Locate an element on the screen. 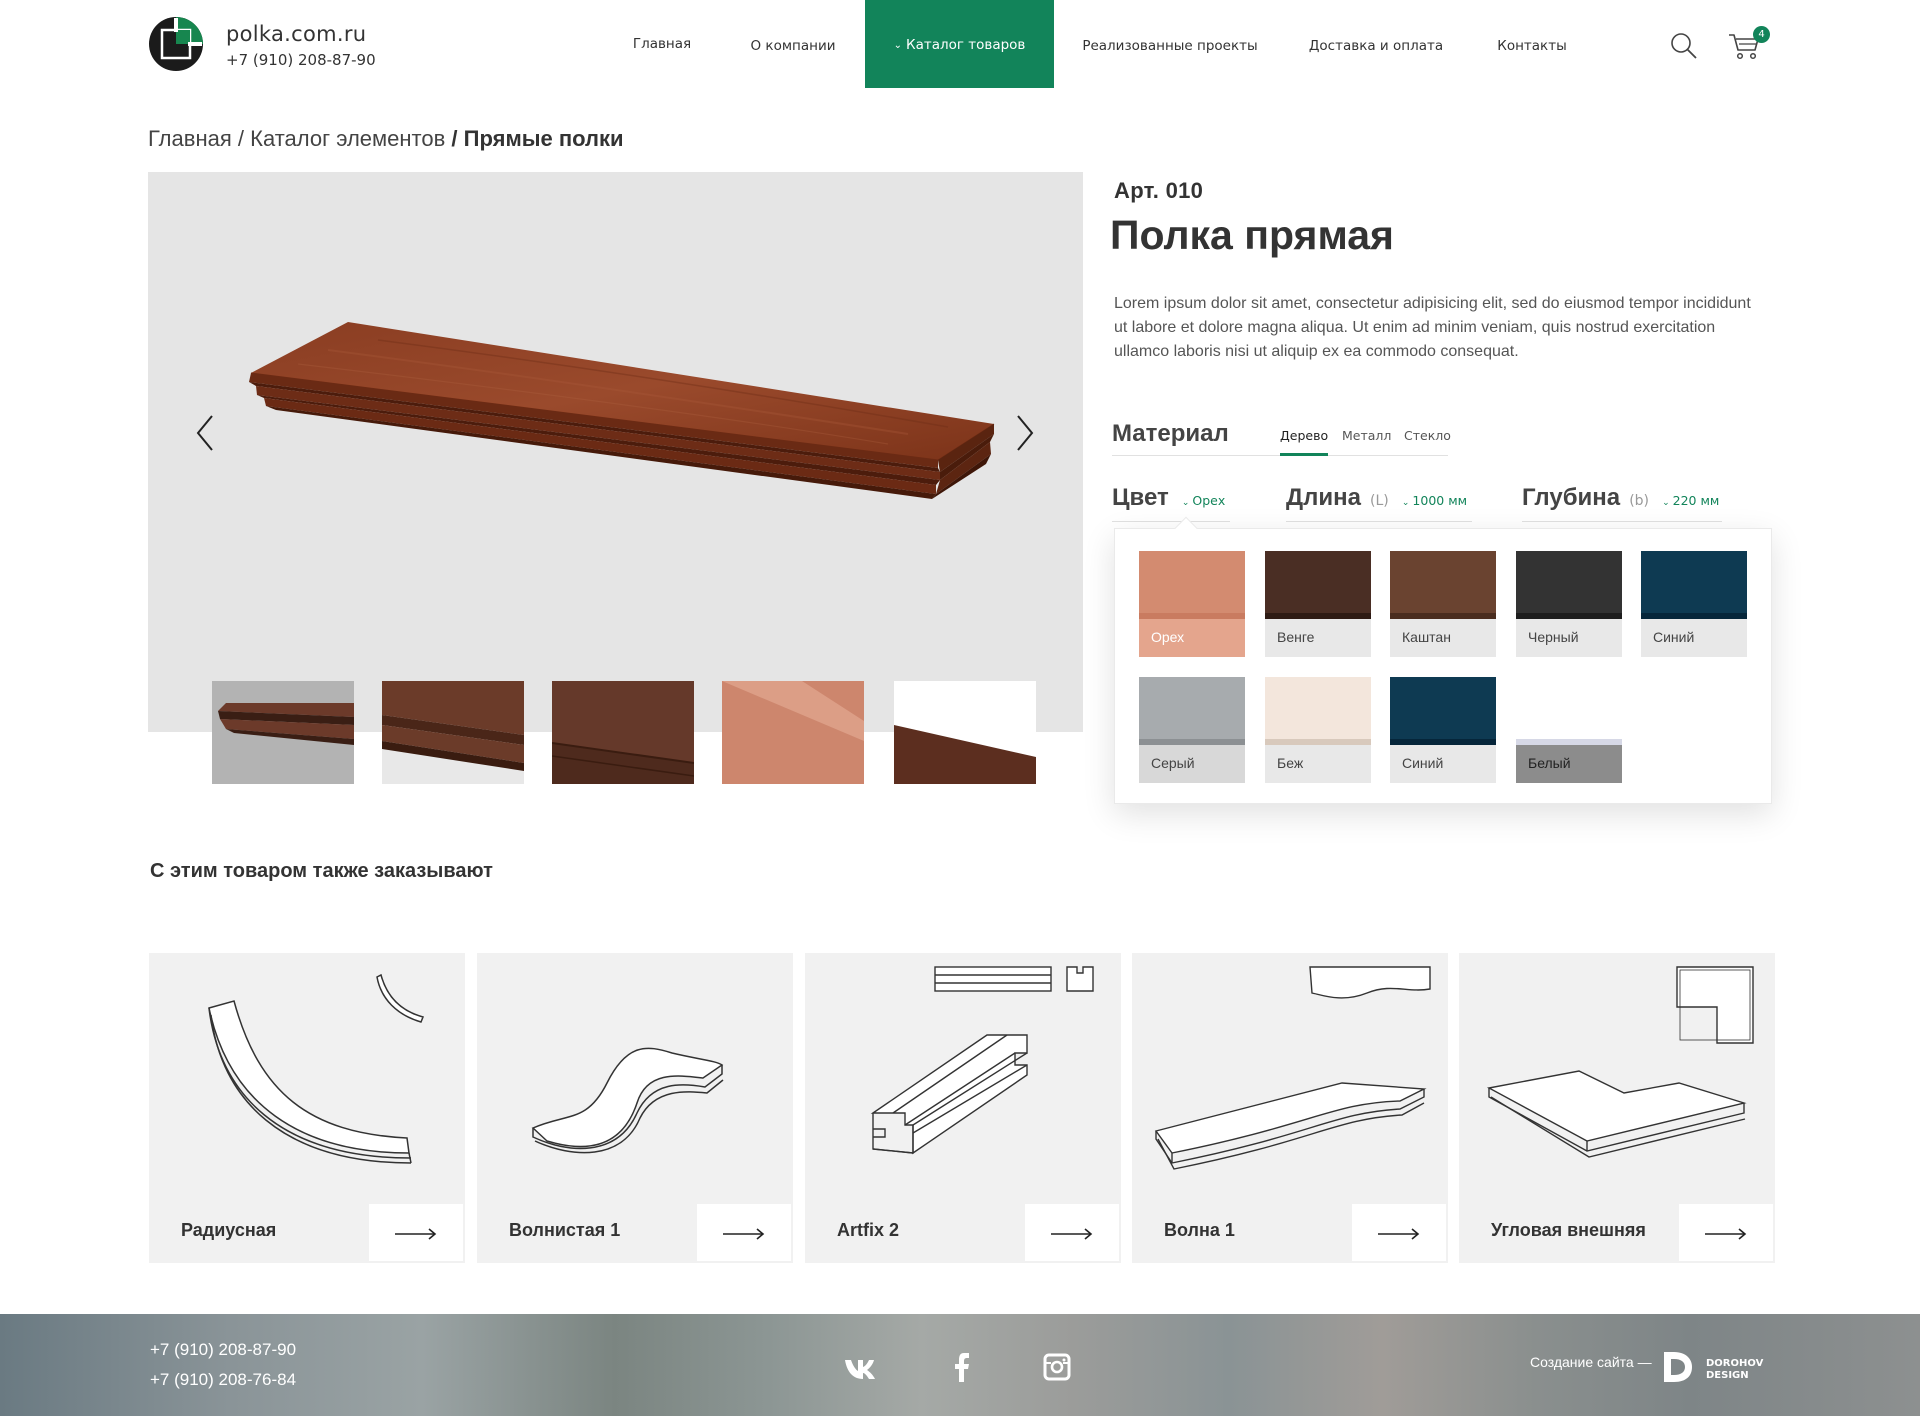 The image size is (1920, 1416). breadcrumb-home: Главная is located at coordinates (190, 138).